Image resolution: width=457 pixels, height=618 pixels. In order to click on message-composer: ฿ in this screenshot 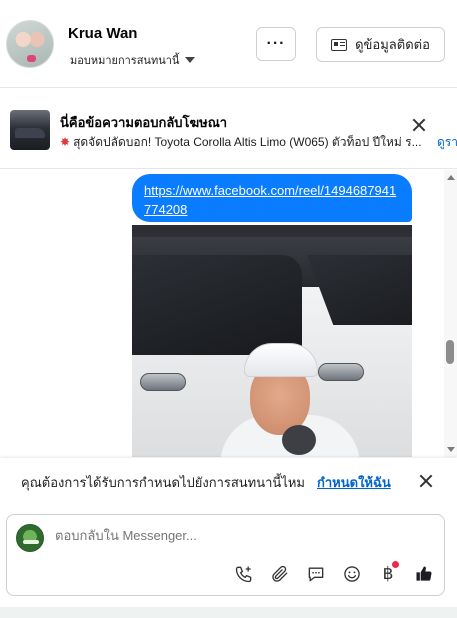, I will do `click(225, 555)`.